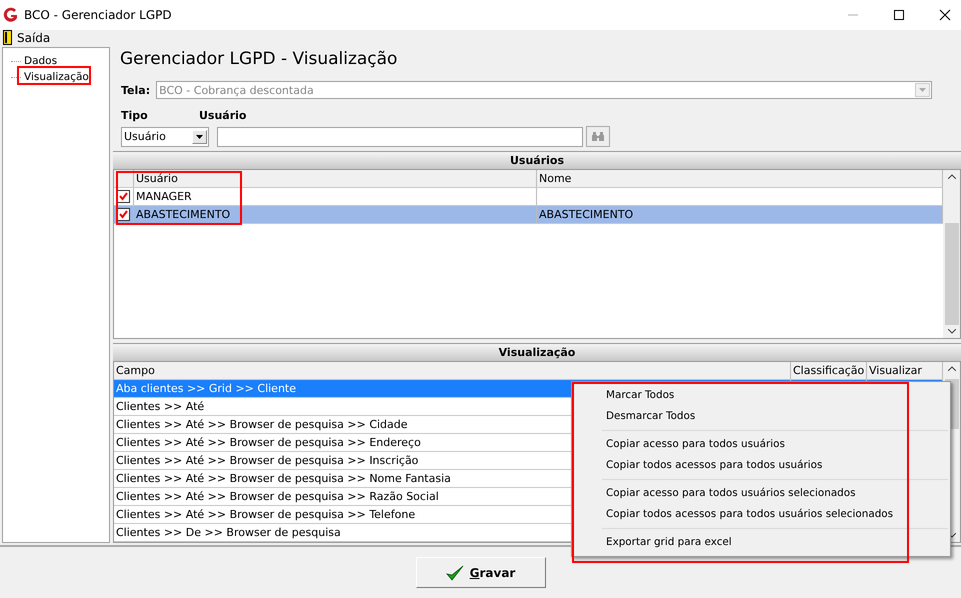 Image resolution: width=961 pixels, height=598 pixels. What do you see at coordinates (400, 136) in the screenshot?
I see `user-input` at bounding box center [400, 136].